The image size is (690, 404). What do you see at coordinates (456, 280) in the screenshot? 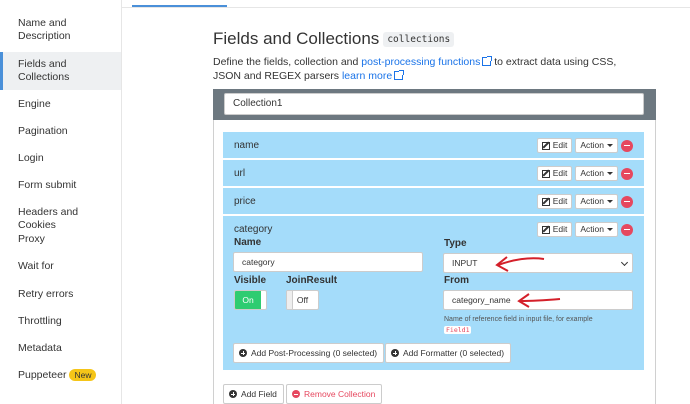
I see `from-label: From` at bounding box center [456, 280].